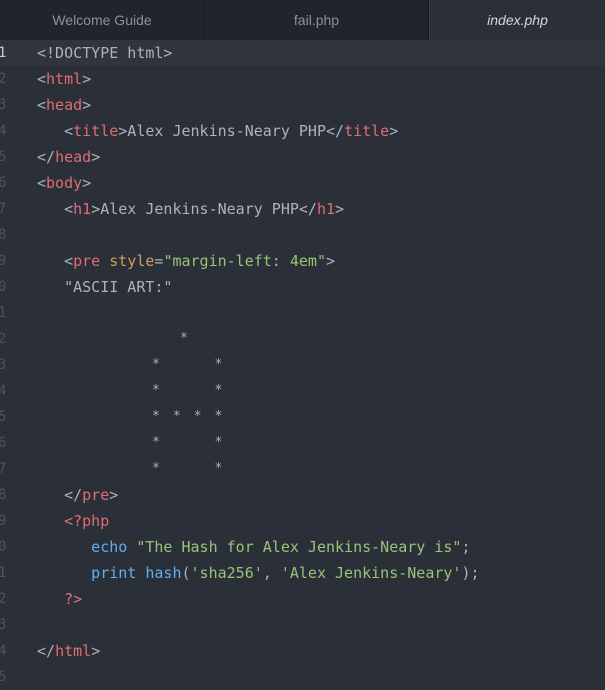  I want to click on code-line: 1 <!DOCTYPE html>, so click(302, 53).